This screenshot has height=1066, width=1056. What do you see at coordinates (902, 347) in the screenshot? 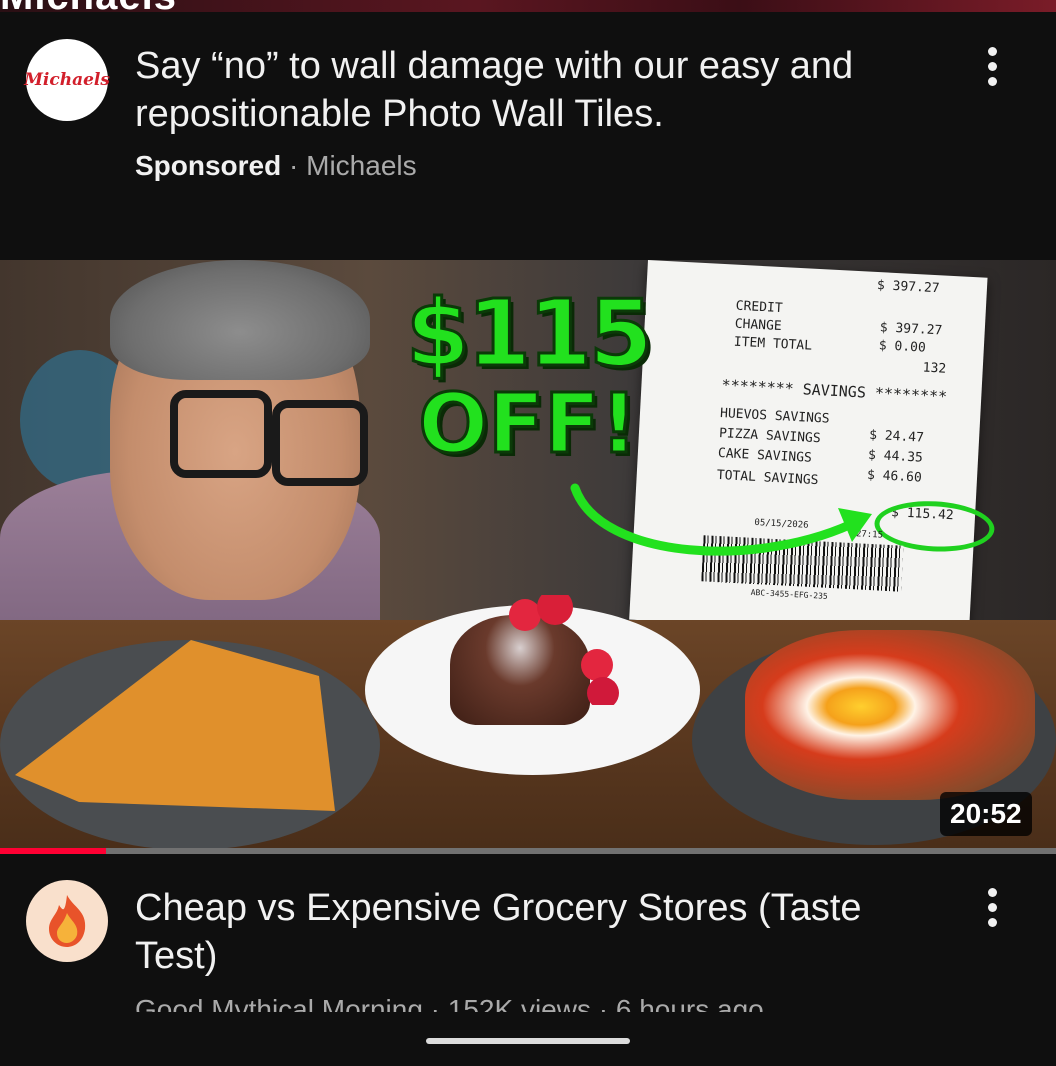
I see `receipt-change-value: $ 0.00` at bounding box center [902, 347].